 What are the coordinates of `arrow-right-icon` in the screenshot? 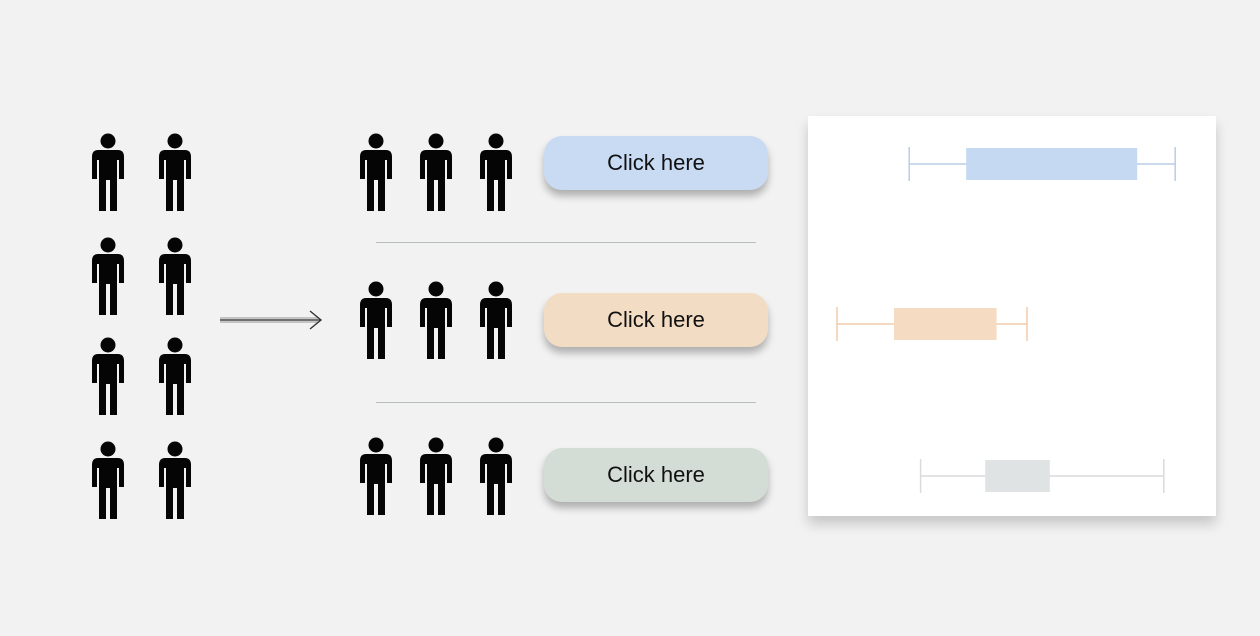 It's located at (271, 320).